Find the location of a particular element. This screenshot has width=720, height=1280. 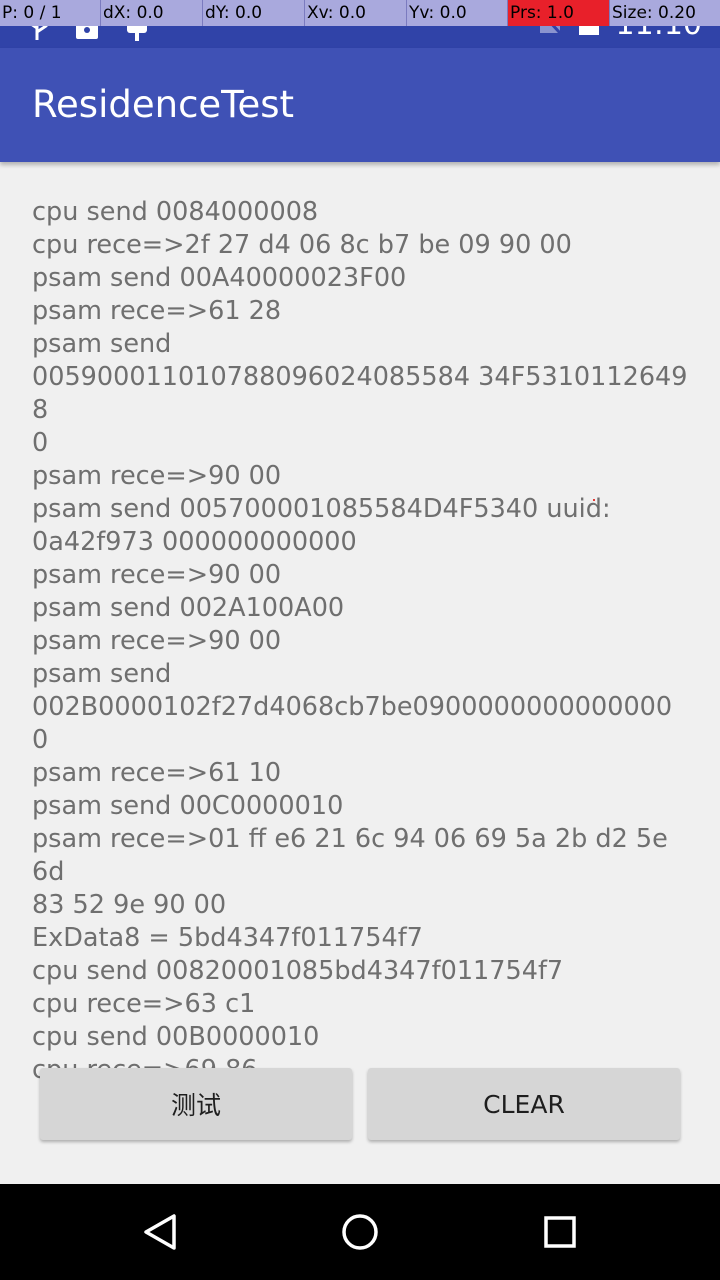

log-line: ExData8 = 5bd4347f011754f7 is located at coordinates (227, 938).